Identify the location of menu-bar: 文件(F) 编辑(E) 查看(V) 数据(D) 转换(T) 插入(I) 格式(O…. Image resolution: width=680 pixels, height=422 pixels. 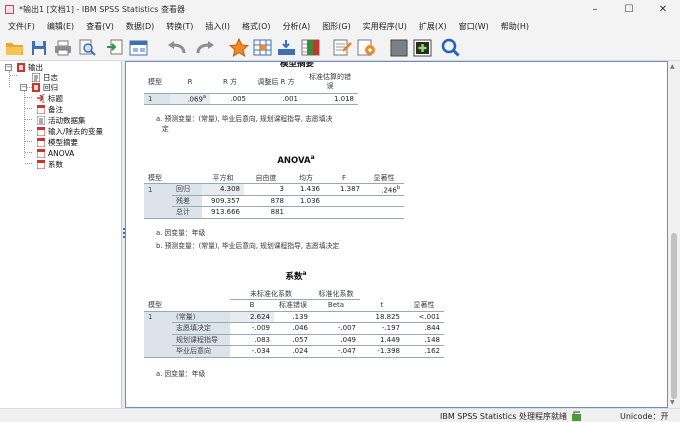
(340, 26).